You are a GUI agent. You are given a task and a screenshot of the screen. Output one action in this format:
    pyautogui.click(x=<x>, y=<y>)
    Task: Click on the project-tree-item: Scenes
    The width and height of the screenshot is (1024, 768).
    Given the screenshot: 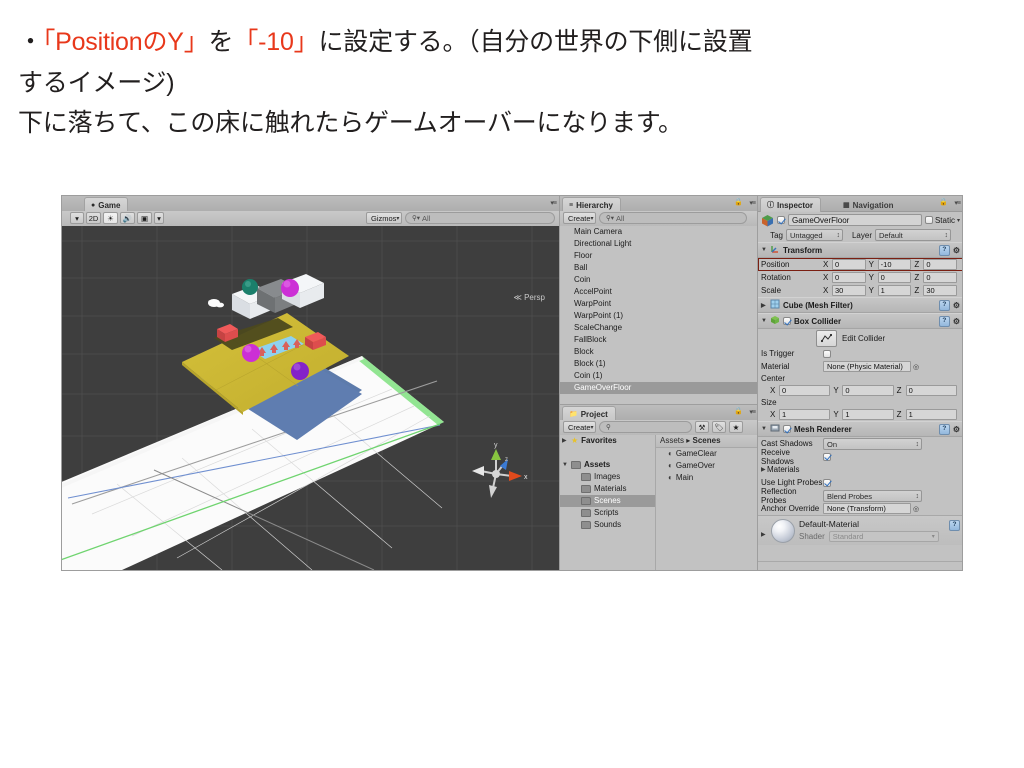 What is the action you would take?
    pyautogui.click(x=607, y=501)
    